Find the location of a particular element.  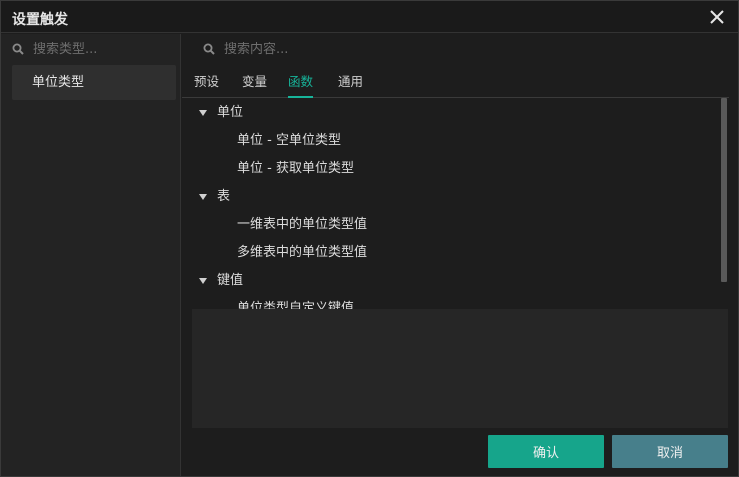

type-search-input is located at coordinates (103, 49).